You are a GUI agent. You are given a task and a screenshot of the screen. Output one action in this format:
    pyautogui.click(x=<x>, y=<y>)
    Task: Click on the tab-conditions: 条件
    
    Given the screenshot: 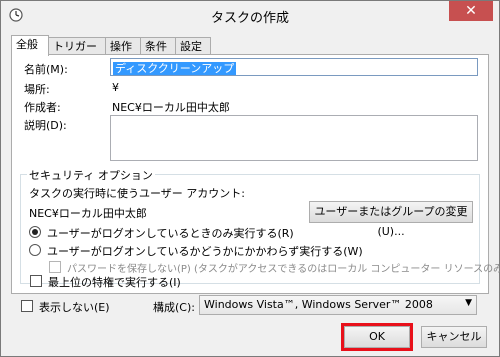 What is the action you would take?
    pyautogui.click(x=158, y=46)
    